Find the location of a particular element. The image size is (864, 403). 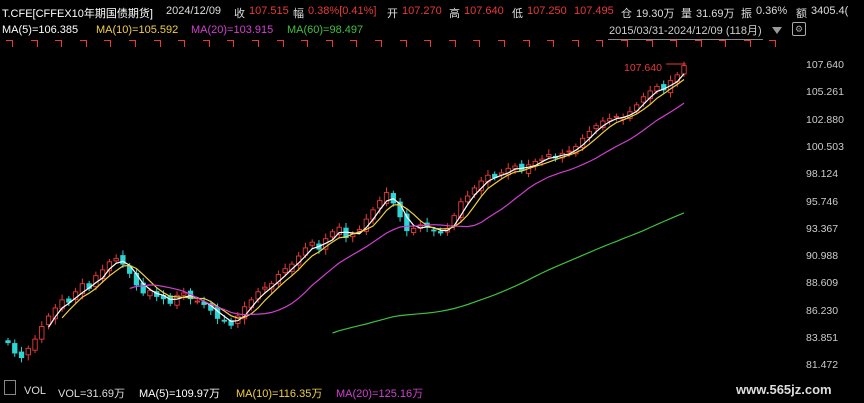

amount-value: 3405.4( is located at coordinates (830, 11).